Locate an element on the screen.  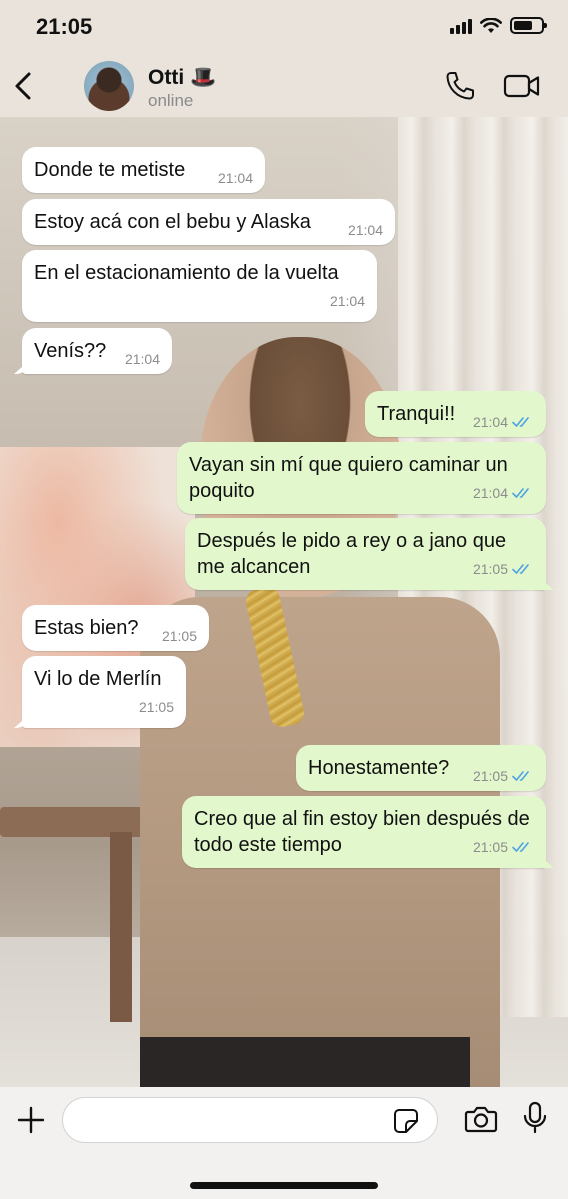
message-incoming: Estas bien? 21:05 is located at coordinates (115, 628).